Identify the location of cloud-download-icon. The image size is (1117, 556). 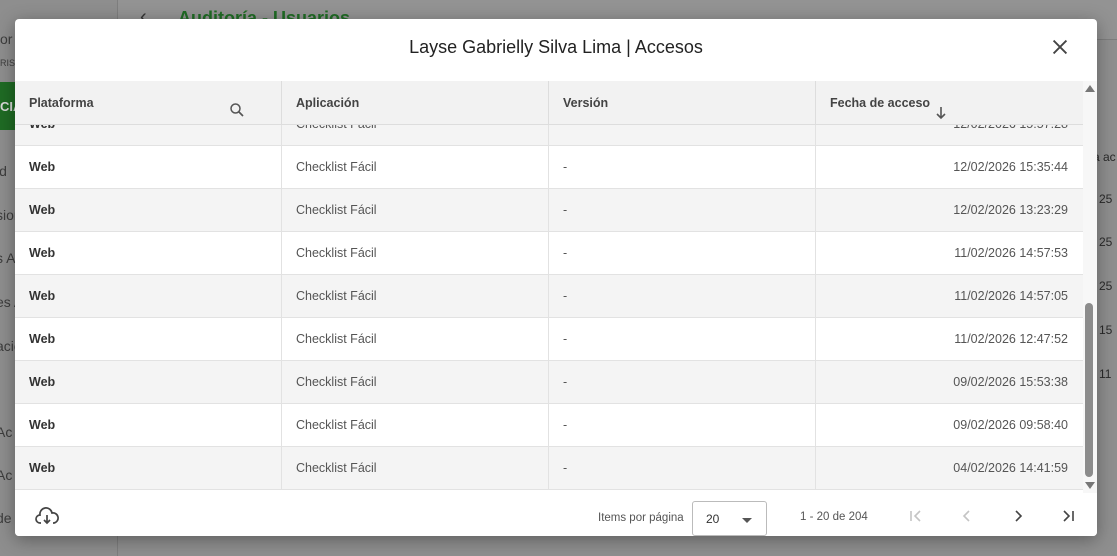
(47, 516).